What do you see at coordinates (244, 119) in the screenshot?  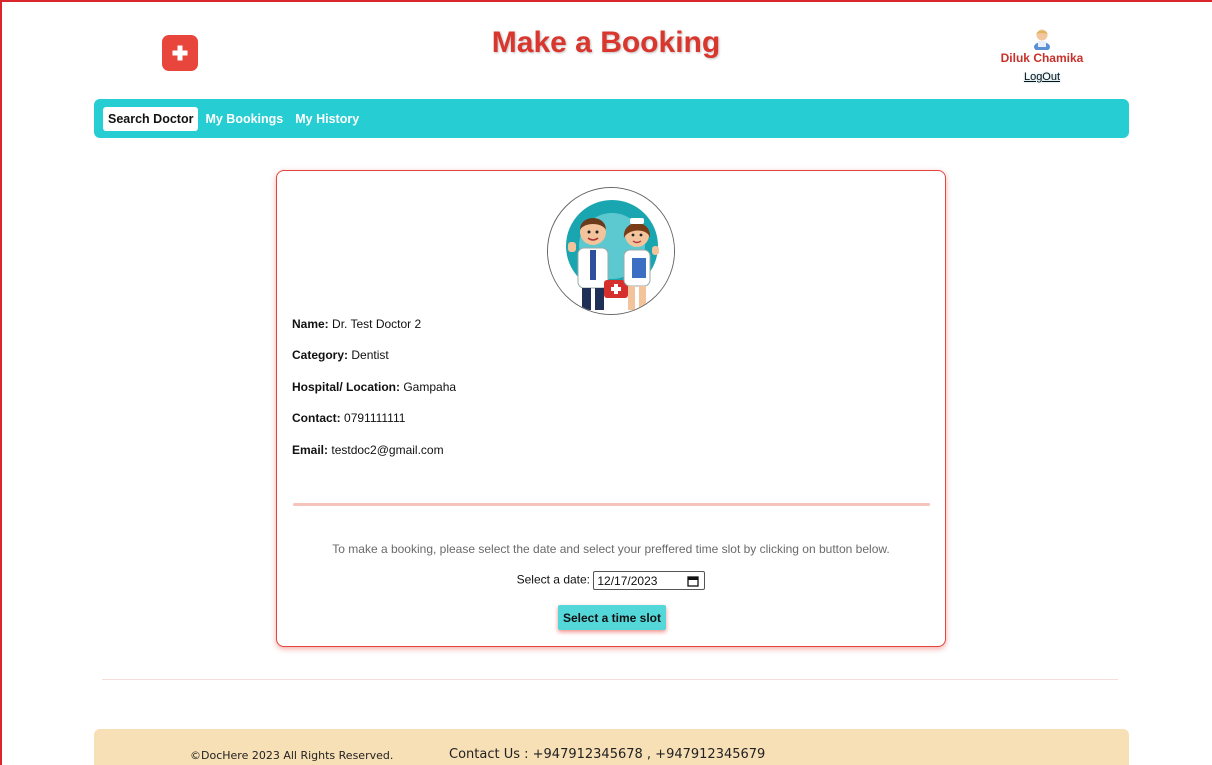 I see `nav-item-my-bookings: My Bookings` at bounding box center [244, 119].